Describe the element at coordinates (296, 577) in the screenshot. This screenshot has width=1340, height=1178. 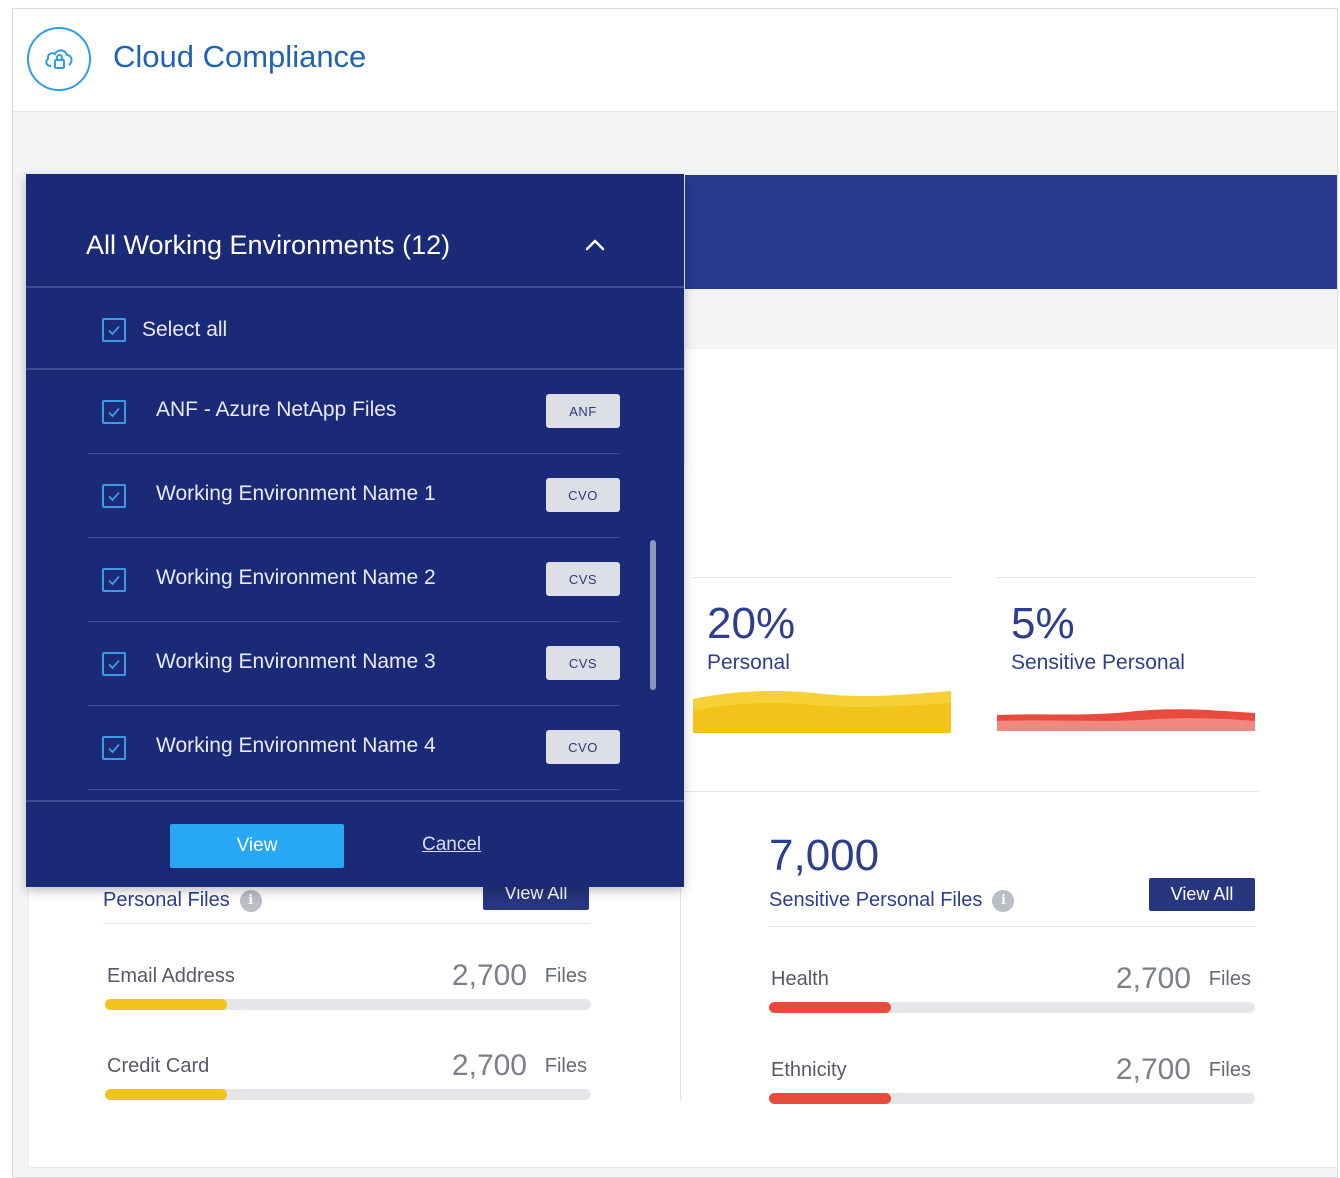
I see `environment-label: Working Environment Name 2` at that location.